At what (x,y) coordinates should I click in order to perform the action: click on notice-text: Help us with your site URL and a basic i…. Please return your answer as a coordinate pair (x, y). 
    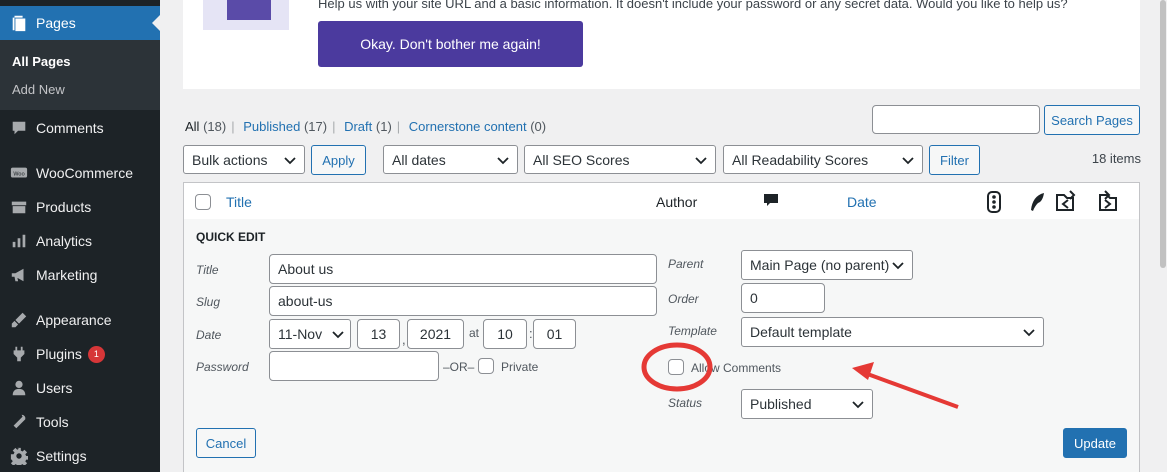
    Looking at the image, I should click on (693, 5).